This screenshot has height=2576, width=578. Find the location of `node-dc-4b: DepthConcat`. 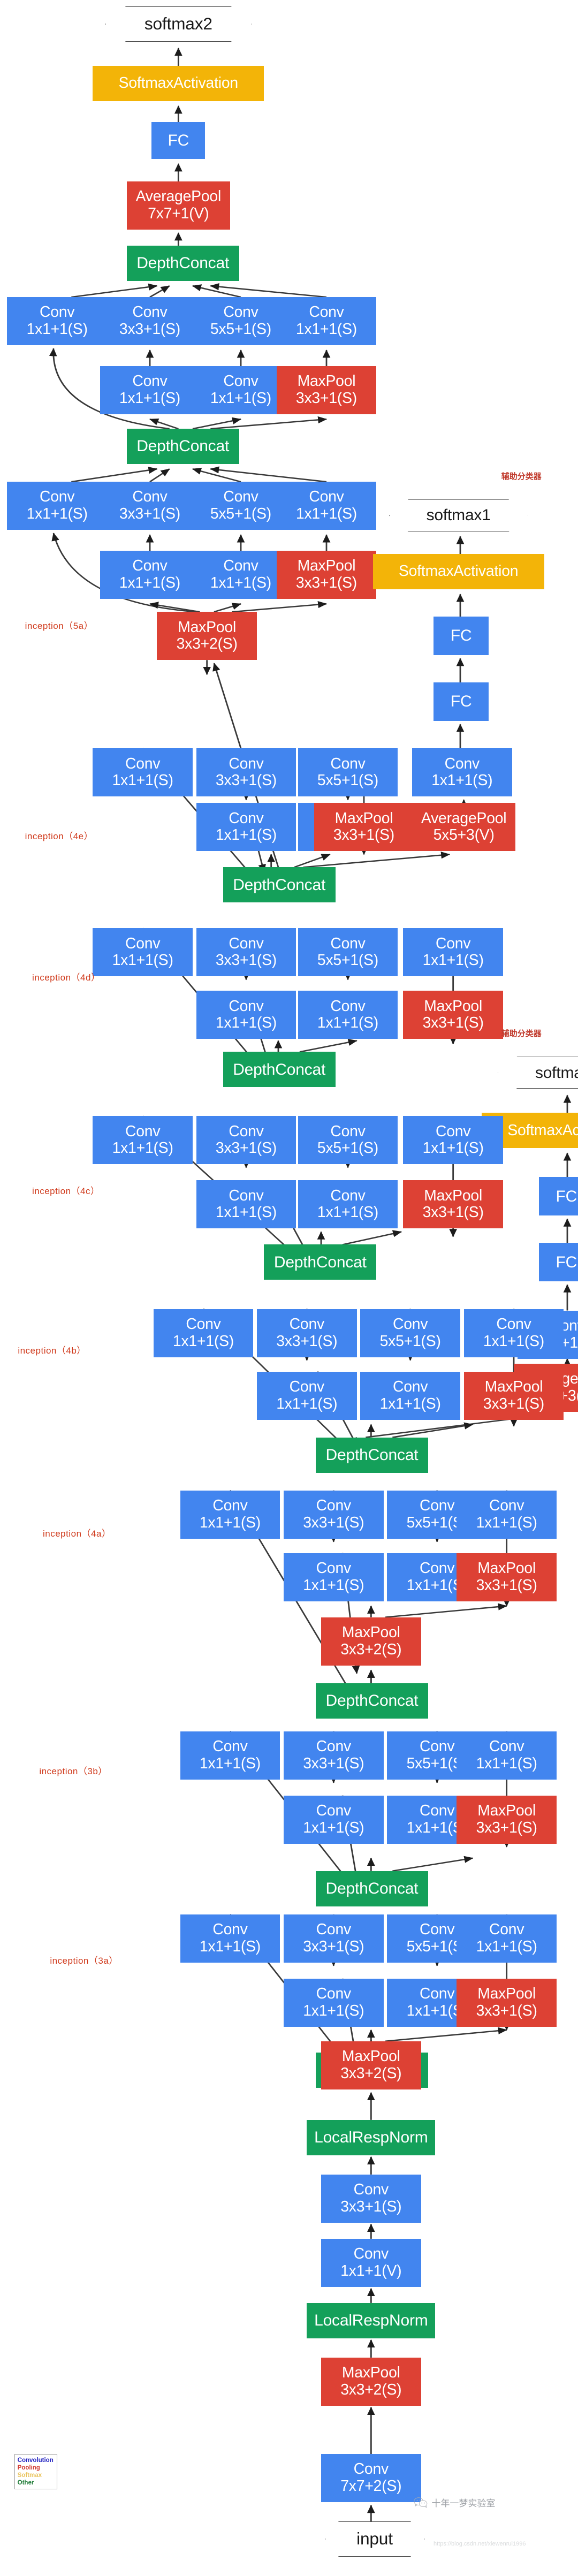

node-dc-4b: DepthConcat is located at coordinates (372, 1455).